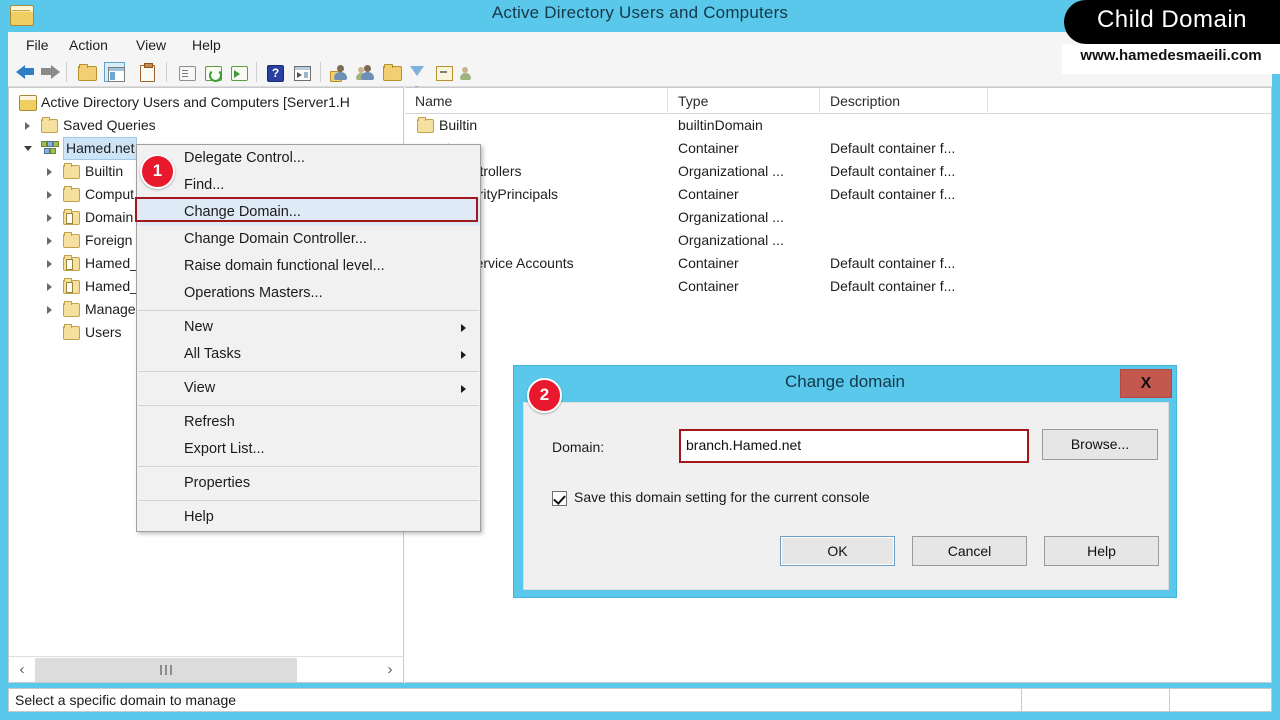 This screenshot has width=1280, height=720. What do you see at coordinates (100, 148) in the screenshot?
I see `tree-item-label: Hamed.net` at bounding box center [100, 148].